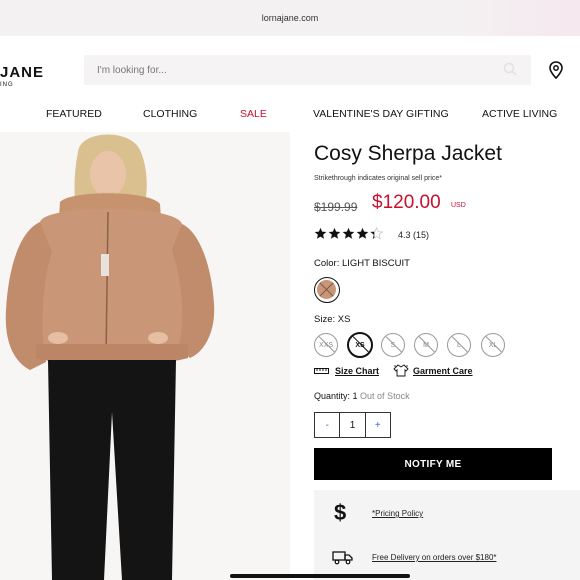 The image size is (580, 580). I want to click on quantity-label: Quantity: 1 Out of Stock, so click(362, 396).